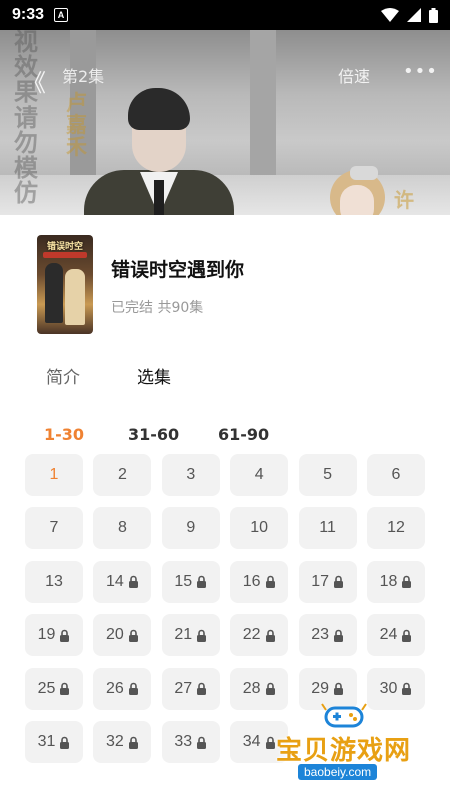  I want to click on site-watermark-logo: 宝贝游戏网 baobeiy.com, so click(351, 743).